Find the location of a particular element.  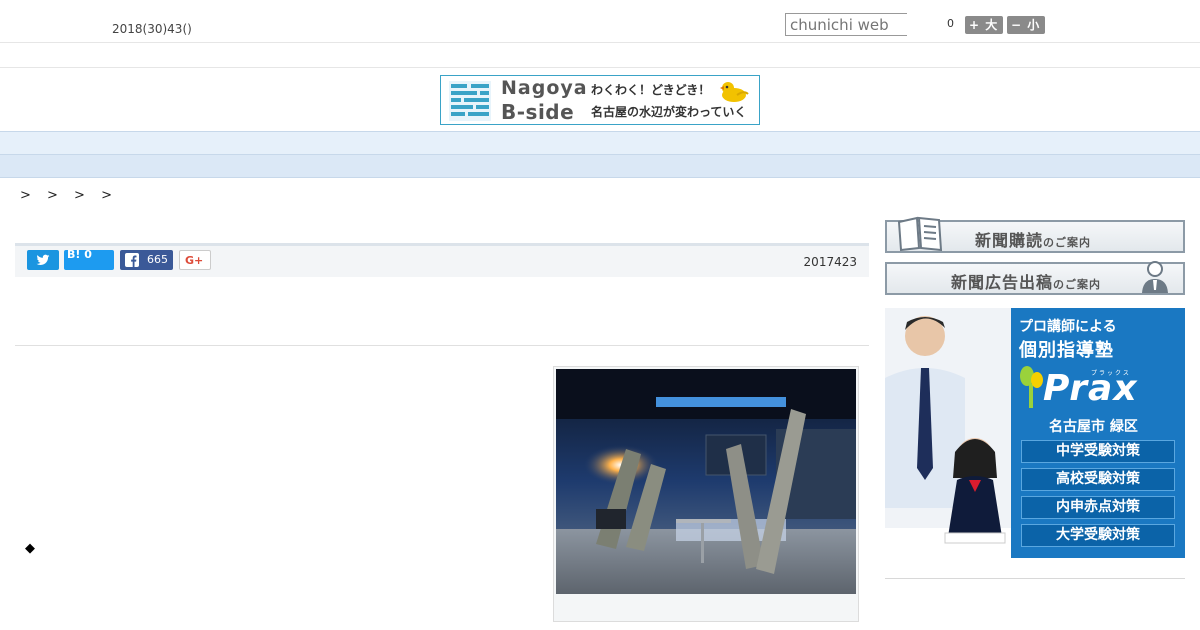

hatena-count: 0 is located at coordinates (88, 254).